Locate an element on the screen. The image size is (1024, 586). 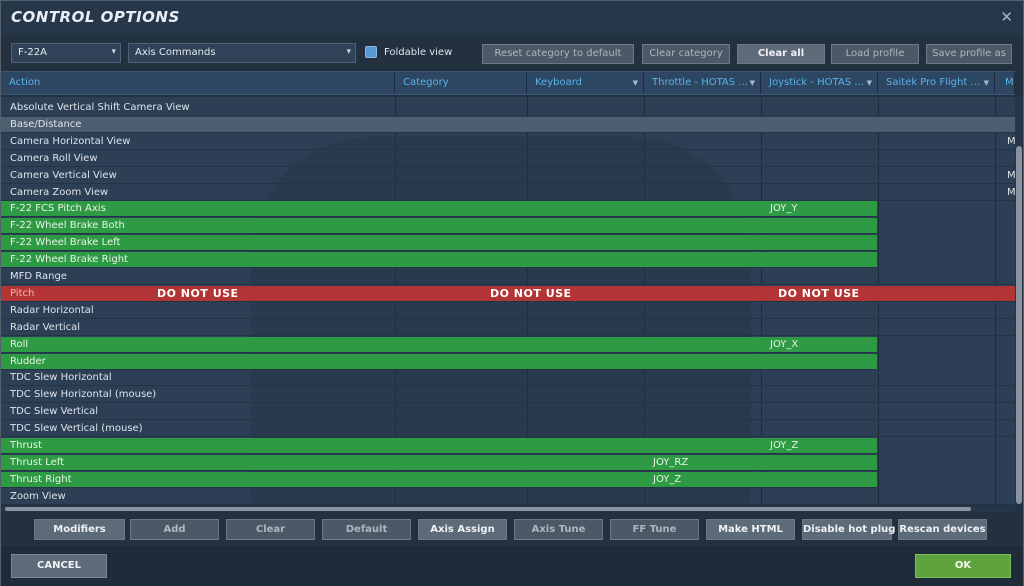
horizontal-scrollbar-thumb is located at coordinates (488, 509).